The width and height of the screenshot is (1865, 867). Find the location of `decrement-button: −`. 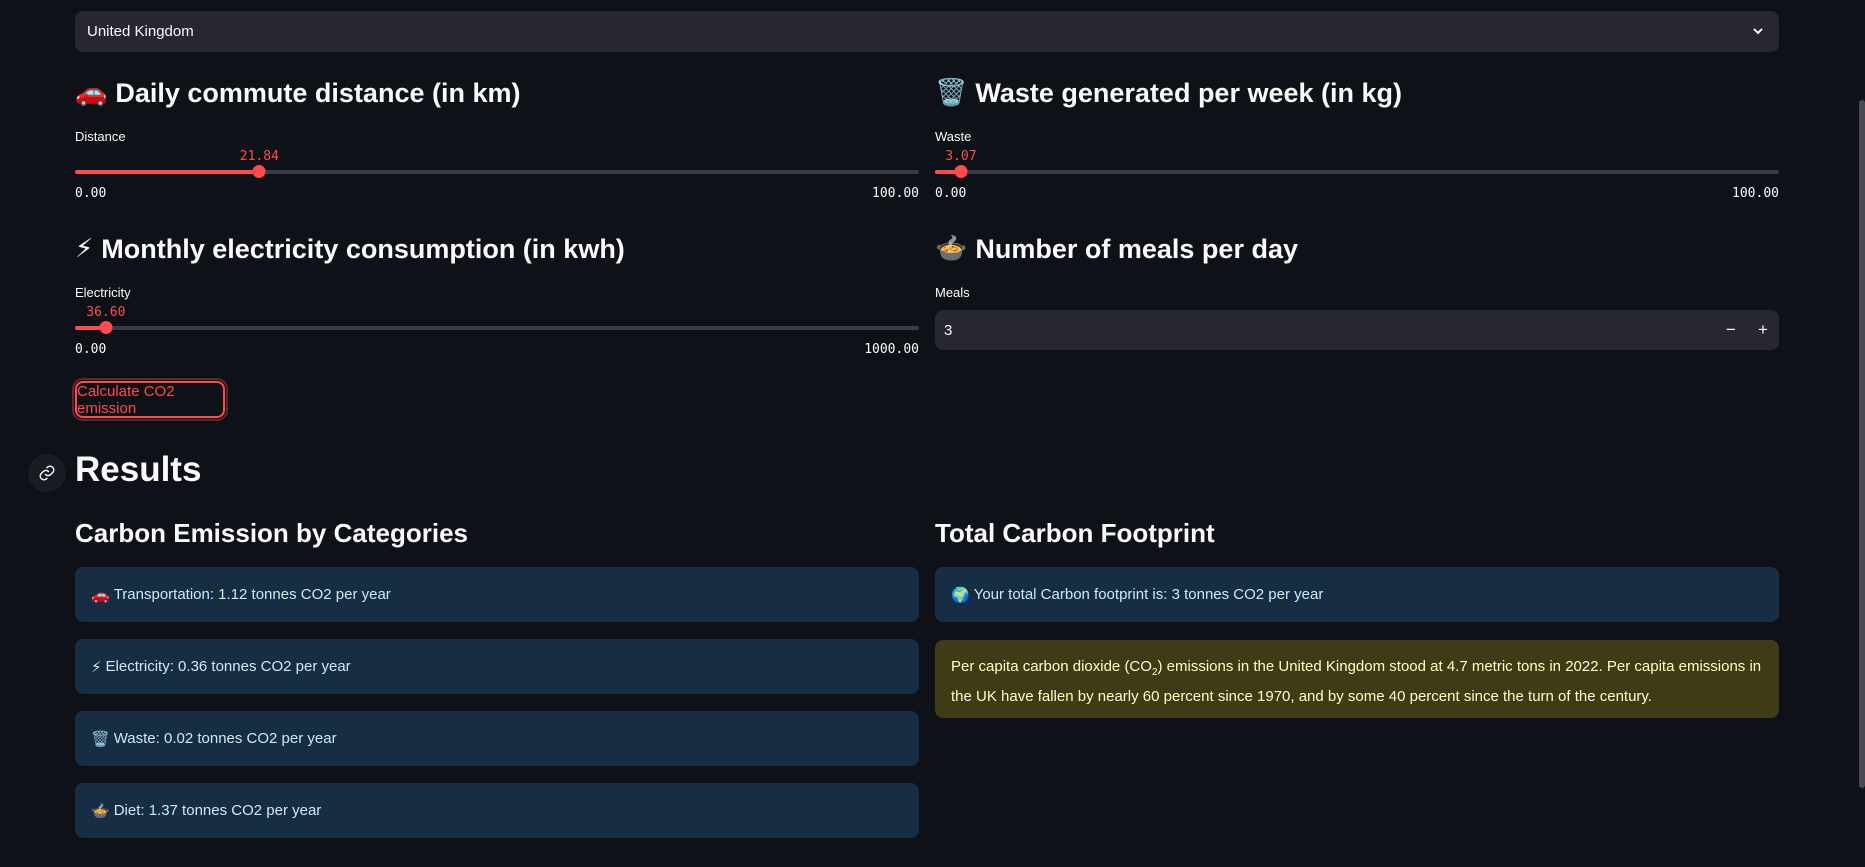

decrement-button: − is located at coordinates (1731, 330).